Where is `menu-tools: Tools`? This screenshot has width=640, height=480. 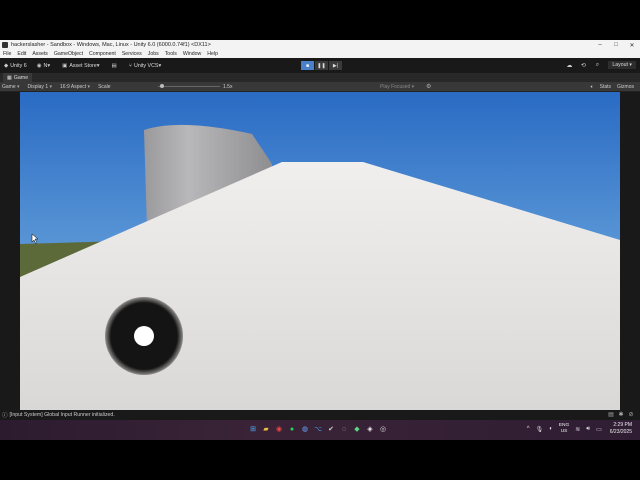 menu-tools: Tools is located at coordinates (171, 54).